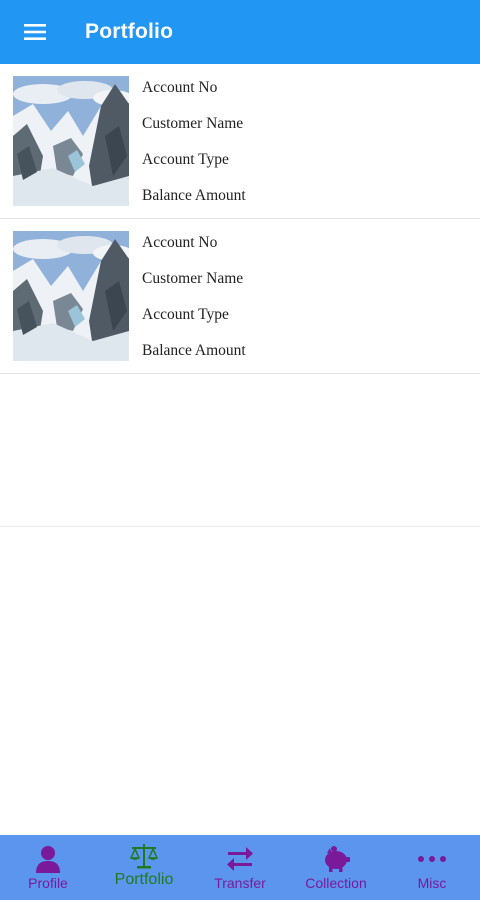 The width and height of the screenshot is (480, 900). I want to click on transfer-arrows-icon, so click(240, 859).